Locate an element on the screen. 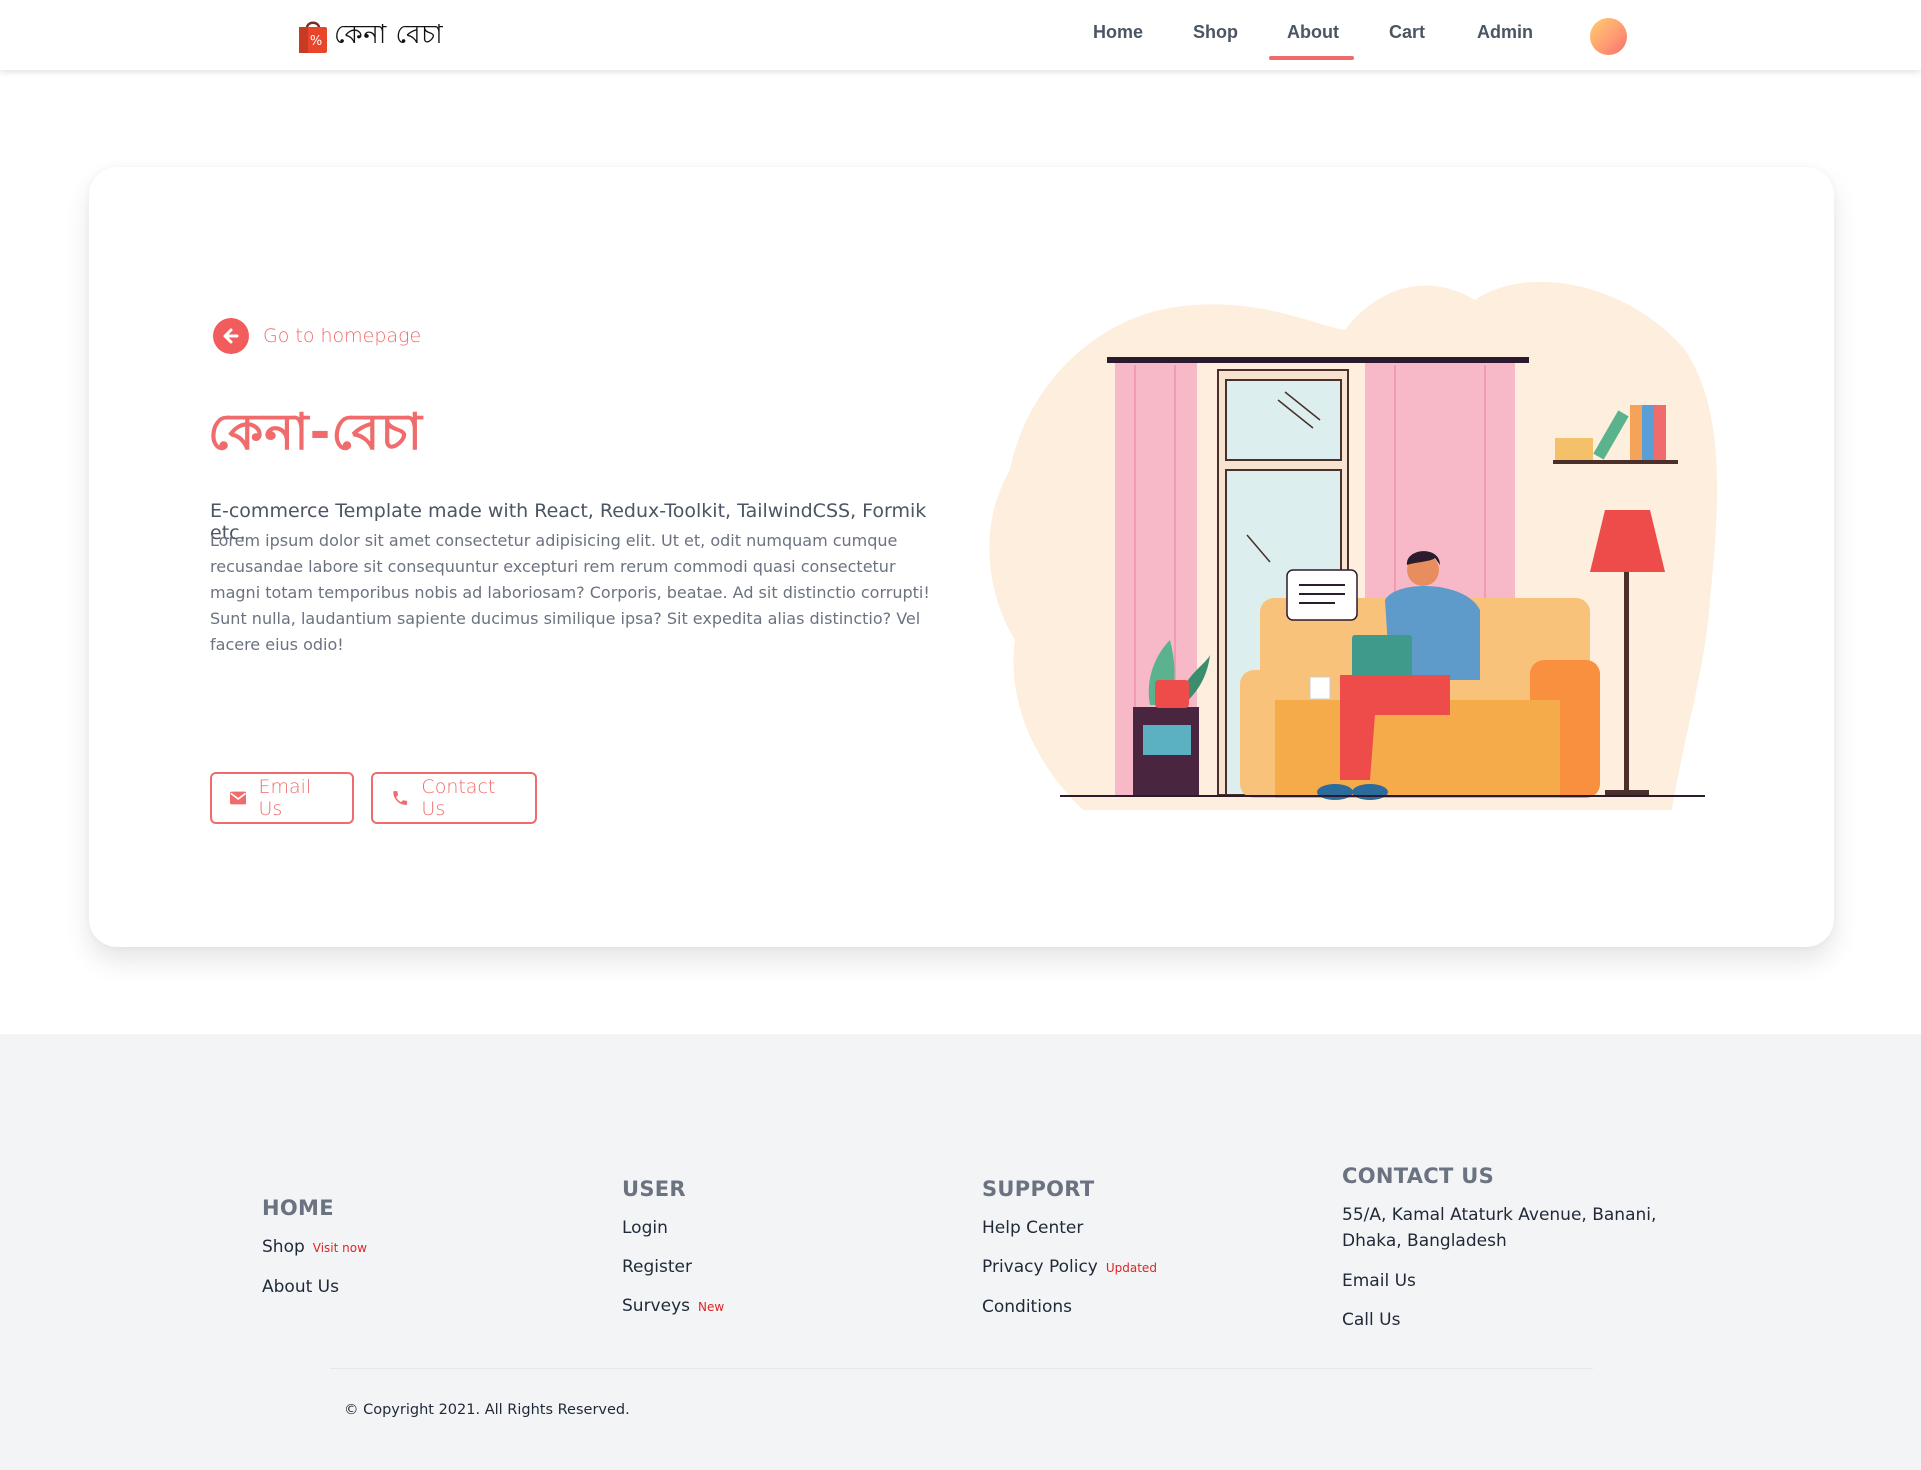  footer-link-privacy-policy: Privacy Policy Updated is located at coordinates (1069, 1267).